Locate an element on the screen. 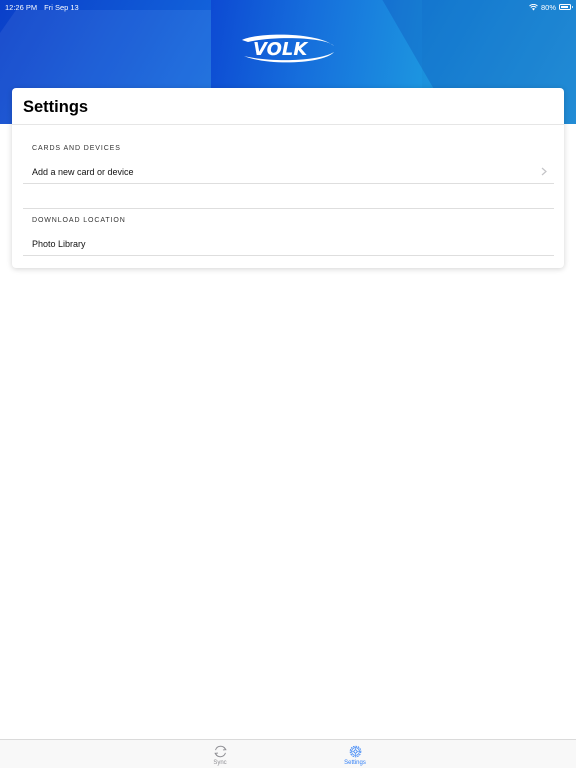 Image resolution: width=576 pixels, height=768 pixels. tab-bar: Sync Settings is located at coordinates (288, 753).